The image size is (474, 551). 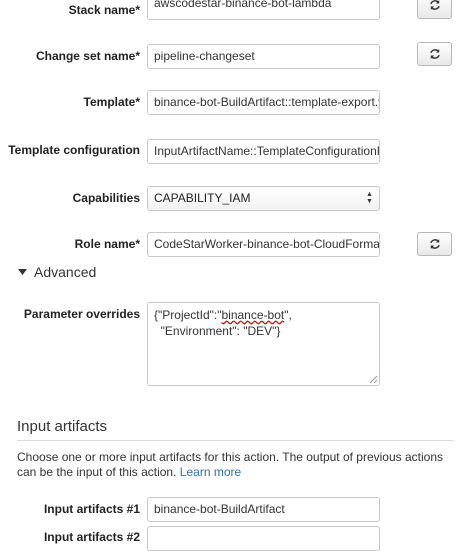 What do you see at coordinates (81, 314) in the screenshot?
I see `parameter-overrides-label: Parameter overrides` at bounding box center [81, 314].